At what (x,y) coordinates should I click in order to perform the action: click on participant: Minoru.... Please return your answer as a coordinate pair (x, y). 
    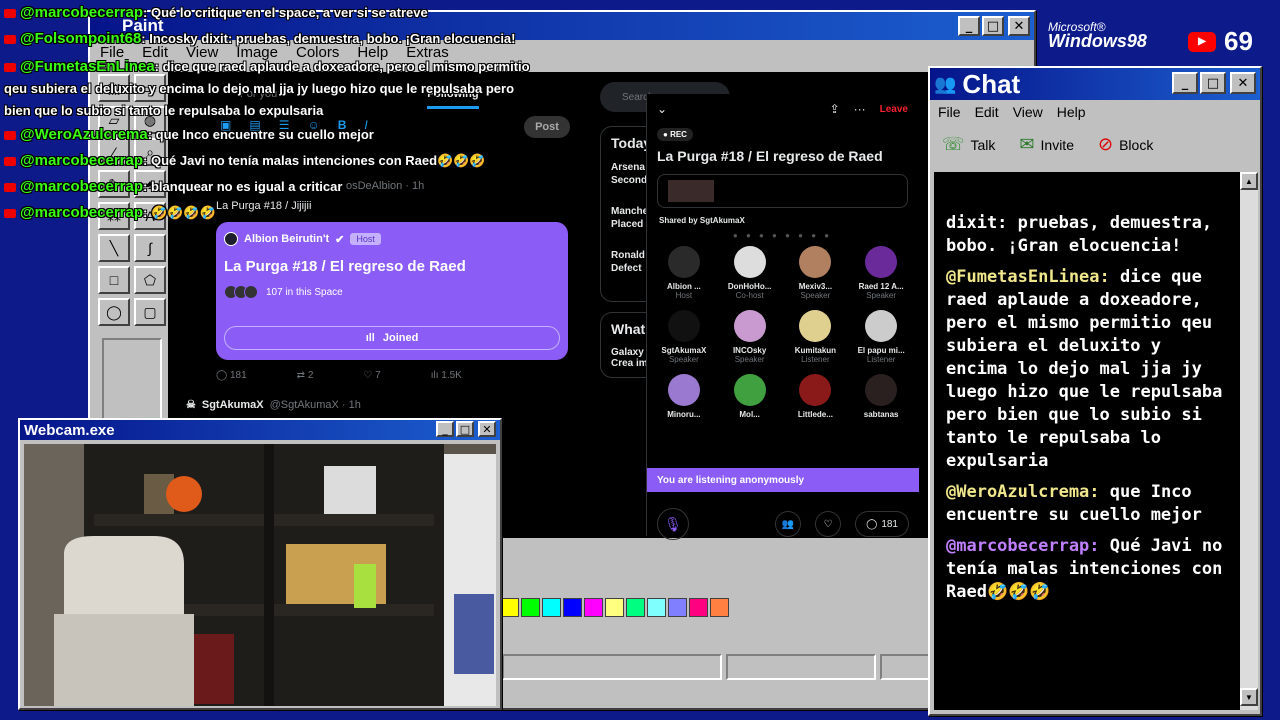
    Looking at the image, I should click on (684, 396).